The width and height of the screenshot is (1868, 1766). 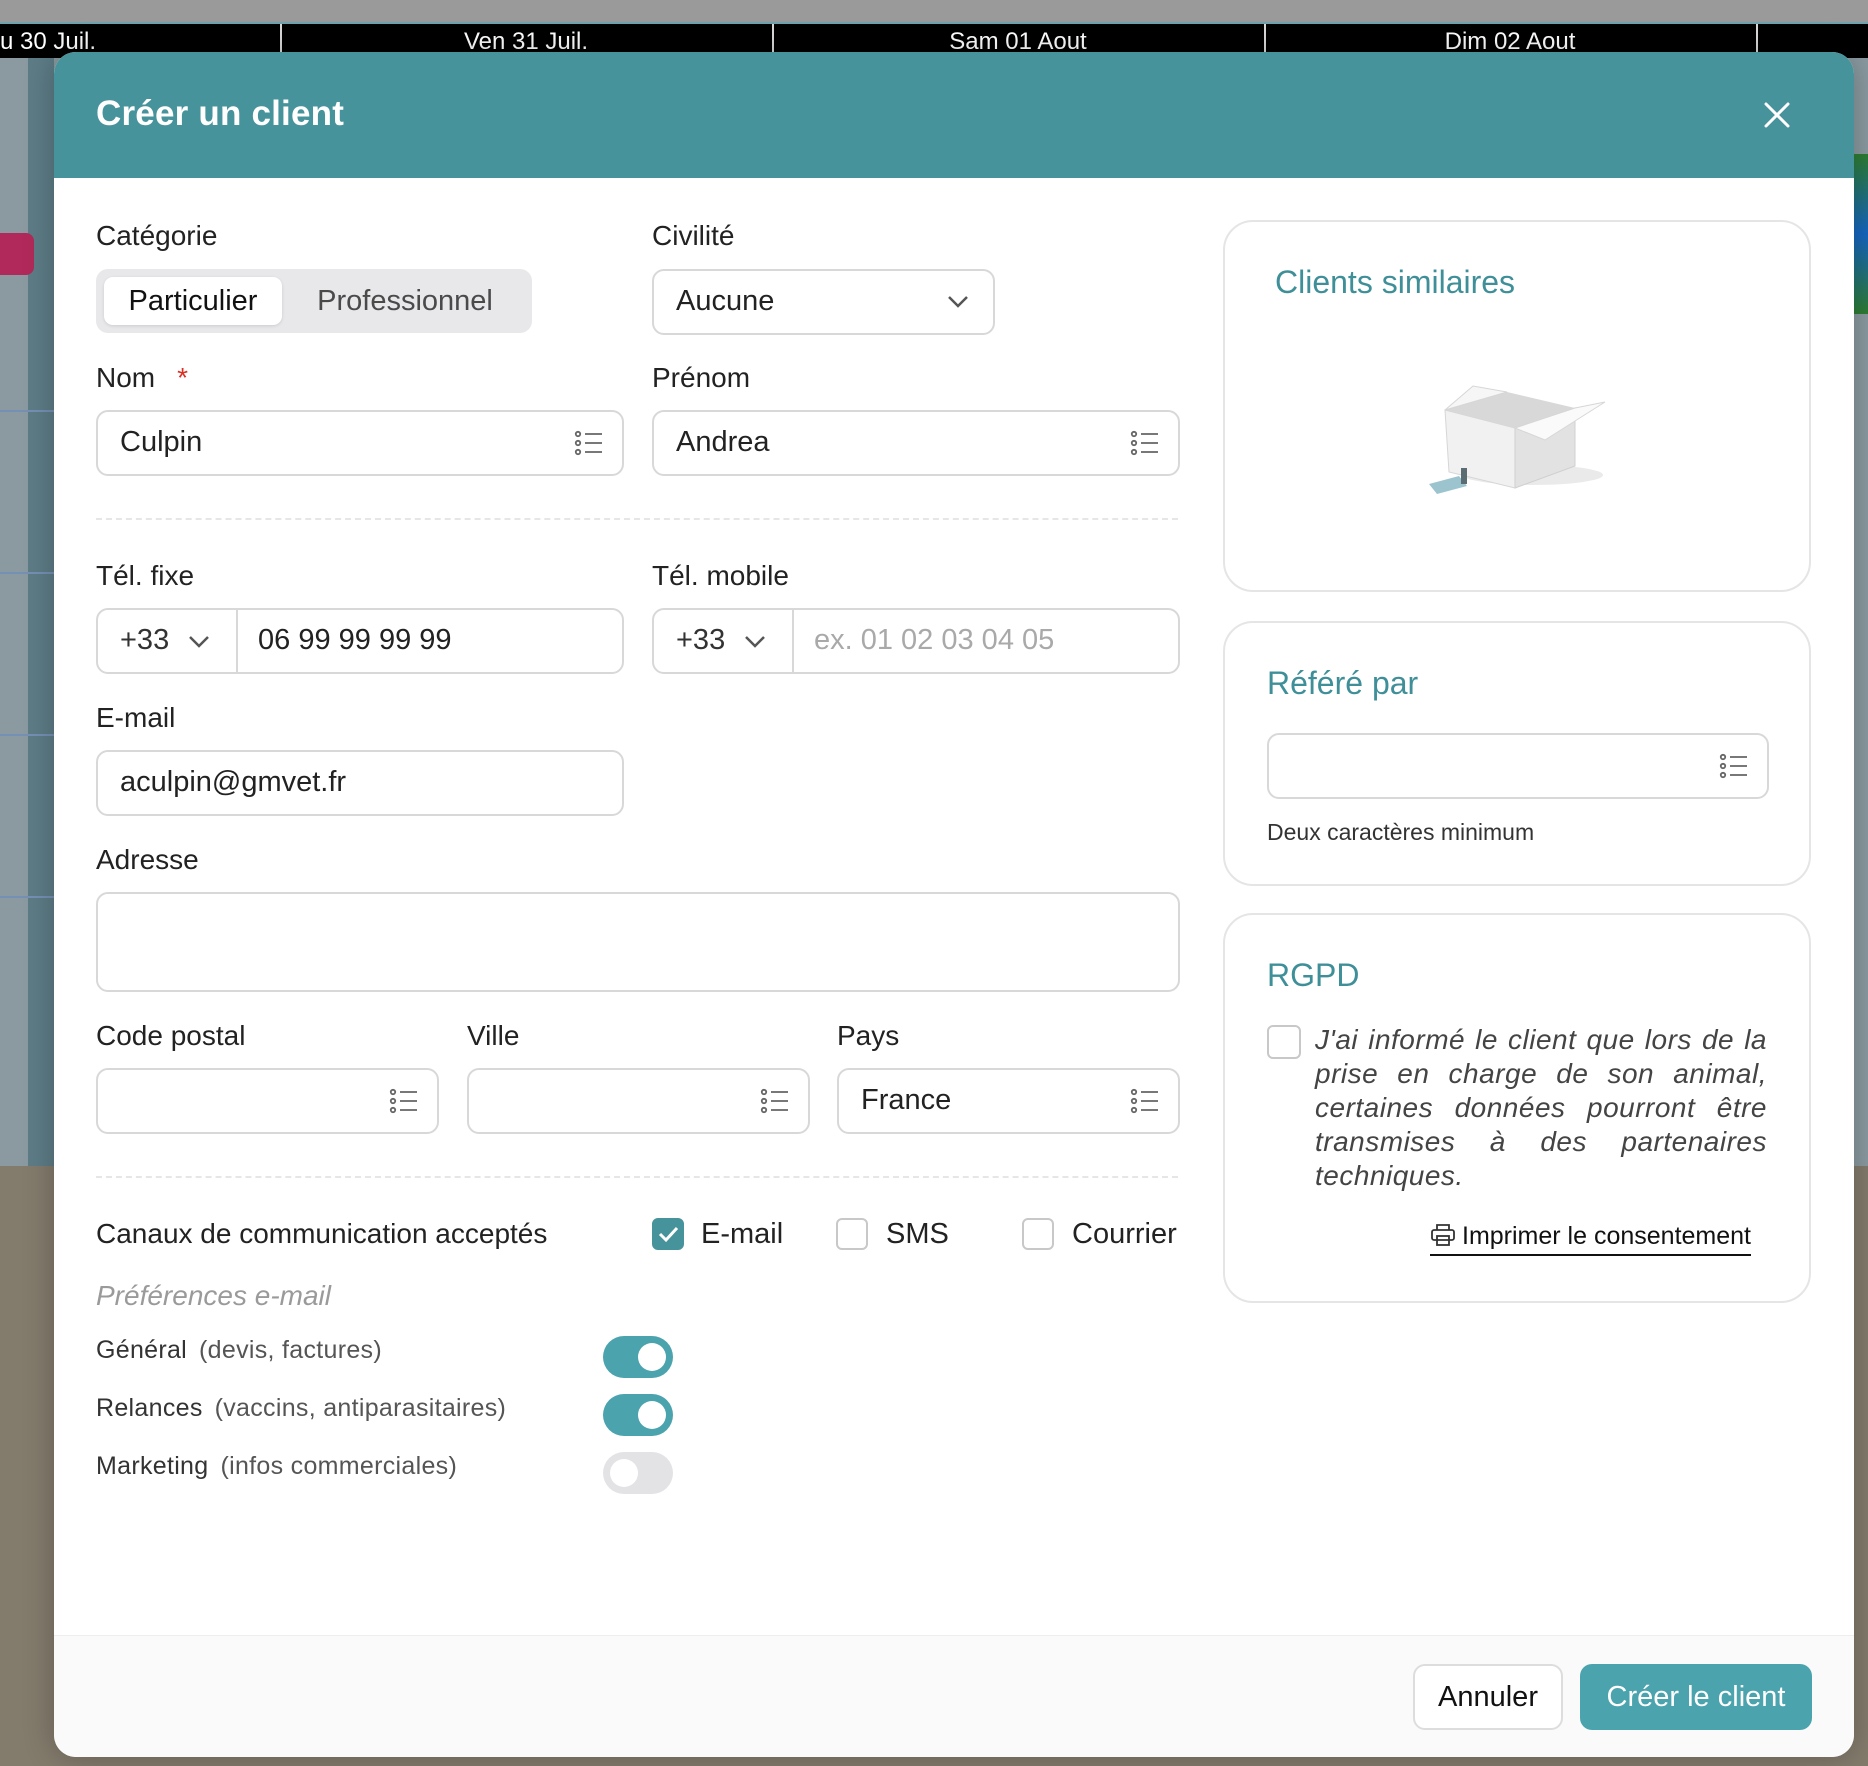 What do you see at coordinates (493, 1035) in the screenshot?
I see `city-label: Ville` at bounding box center [493, 1035].